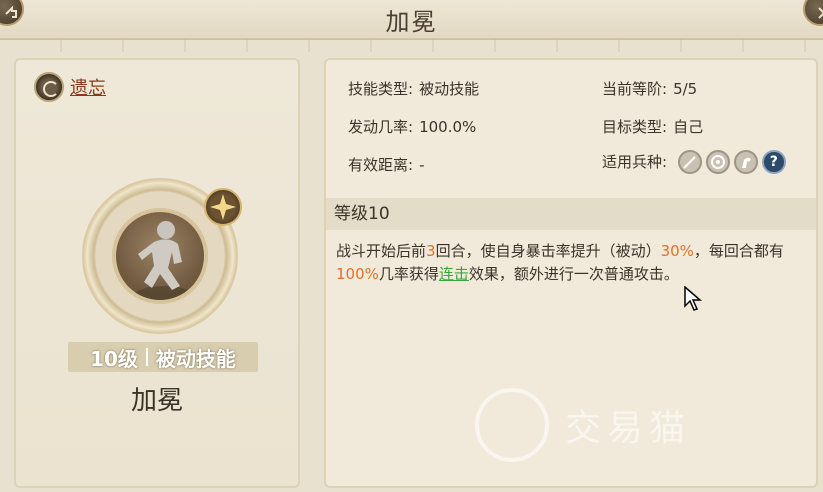 This screenshot has width=823, height=492. I want to click on range-row: 有效距离: -, so click(386, 164).